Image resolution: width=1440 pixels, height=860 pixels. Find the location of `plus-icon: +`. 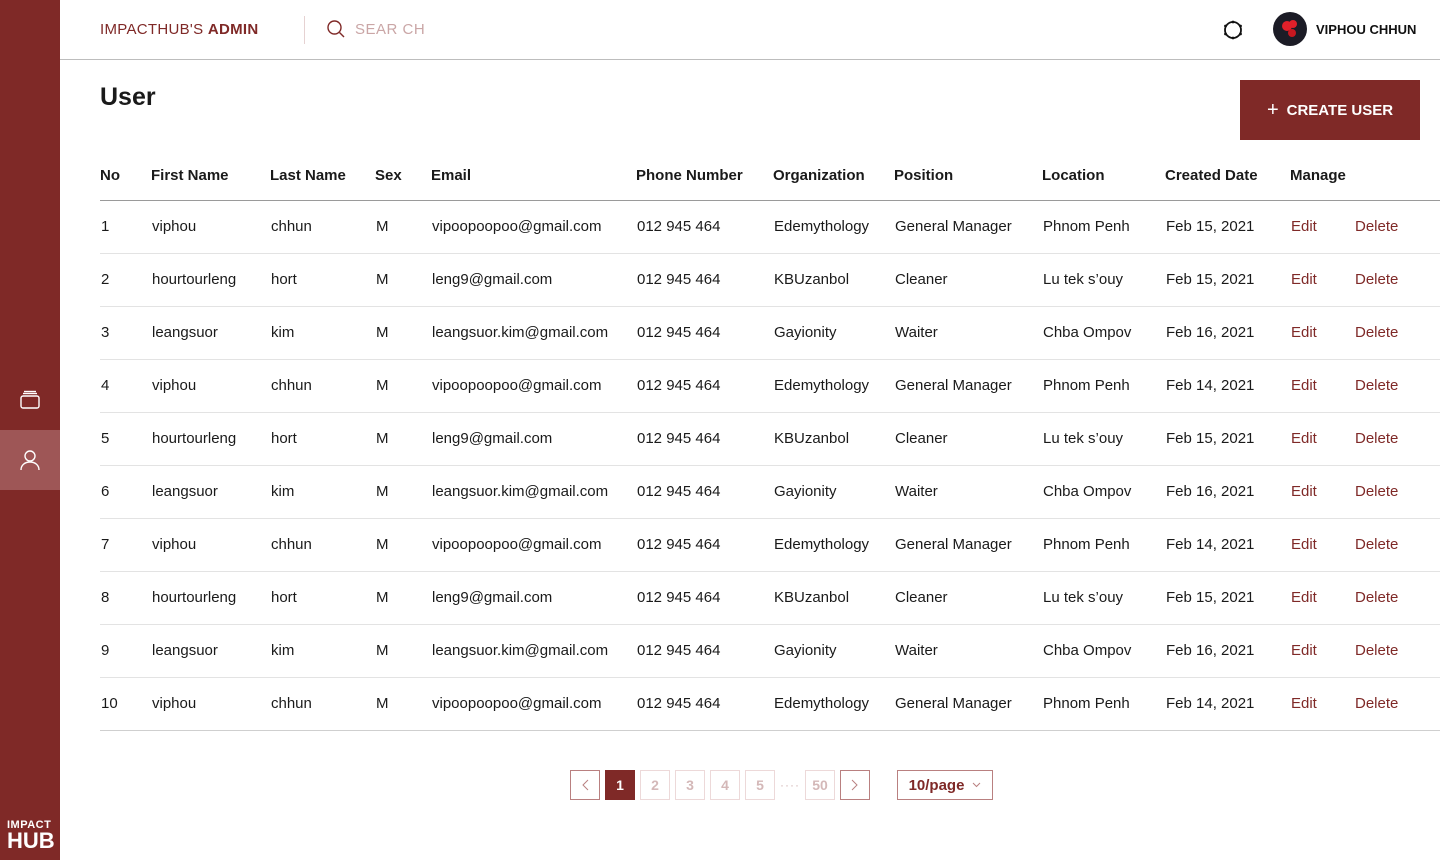

plus-icon: + is located at coordinates (1272, 110).